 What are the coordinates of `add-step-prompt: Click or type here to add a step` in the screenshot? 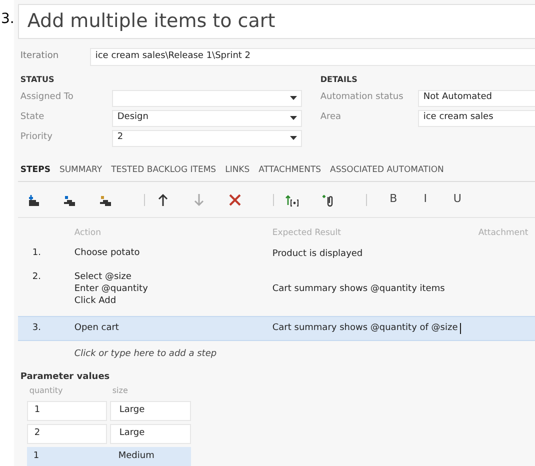 It's located at (145, 354).